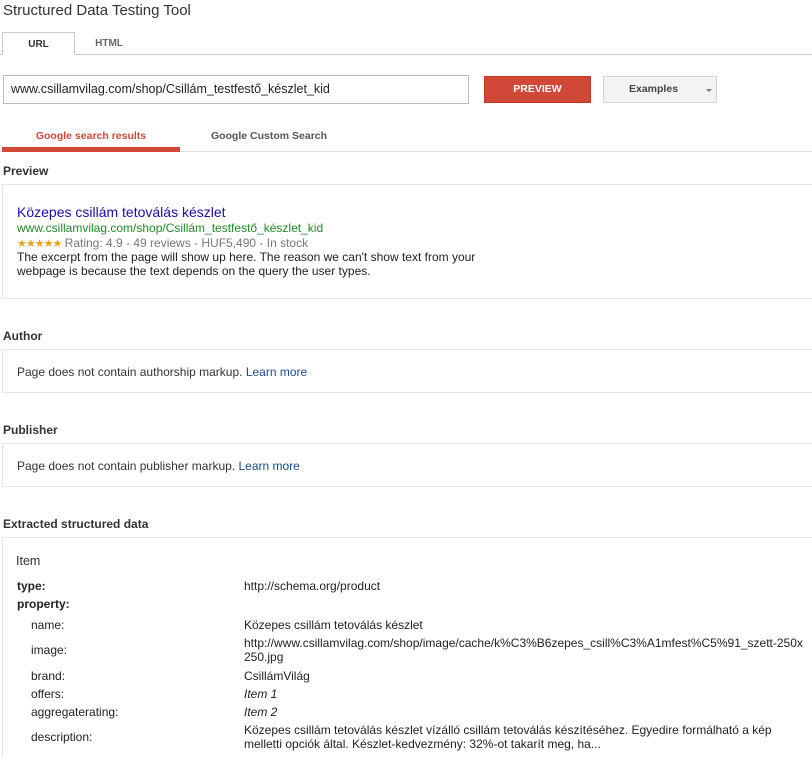 This screenshot has width=812, height=757. What do you see at coordinates (48, 694) in the screenshot?
I see `property-key-offers: offers:` at bounding box center [48, 694].